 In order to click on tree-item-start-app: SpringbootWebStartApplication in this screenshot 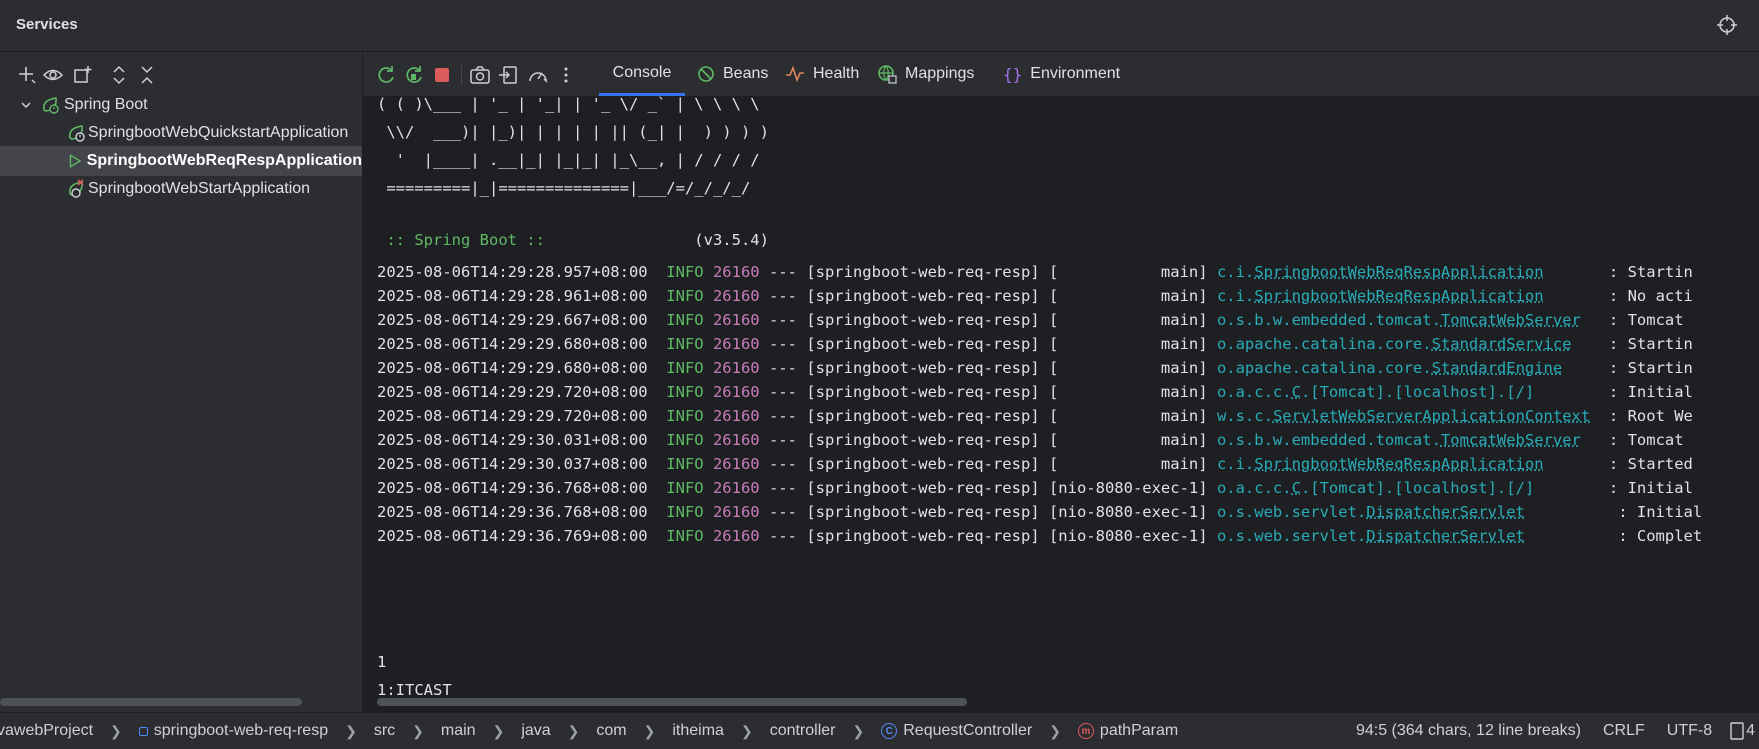, I will do `click(181, 189)`.